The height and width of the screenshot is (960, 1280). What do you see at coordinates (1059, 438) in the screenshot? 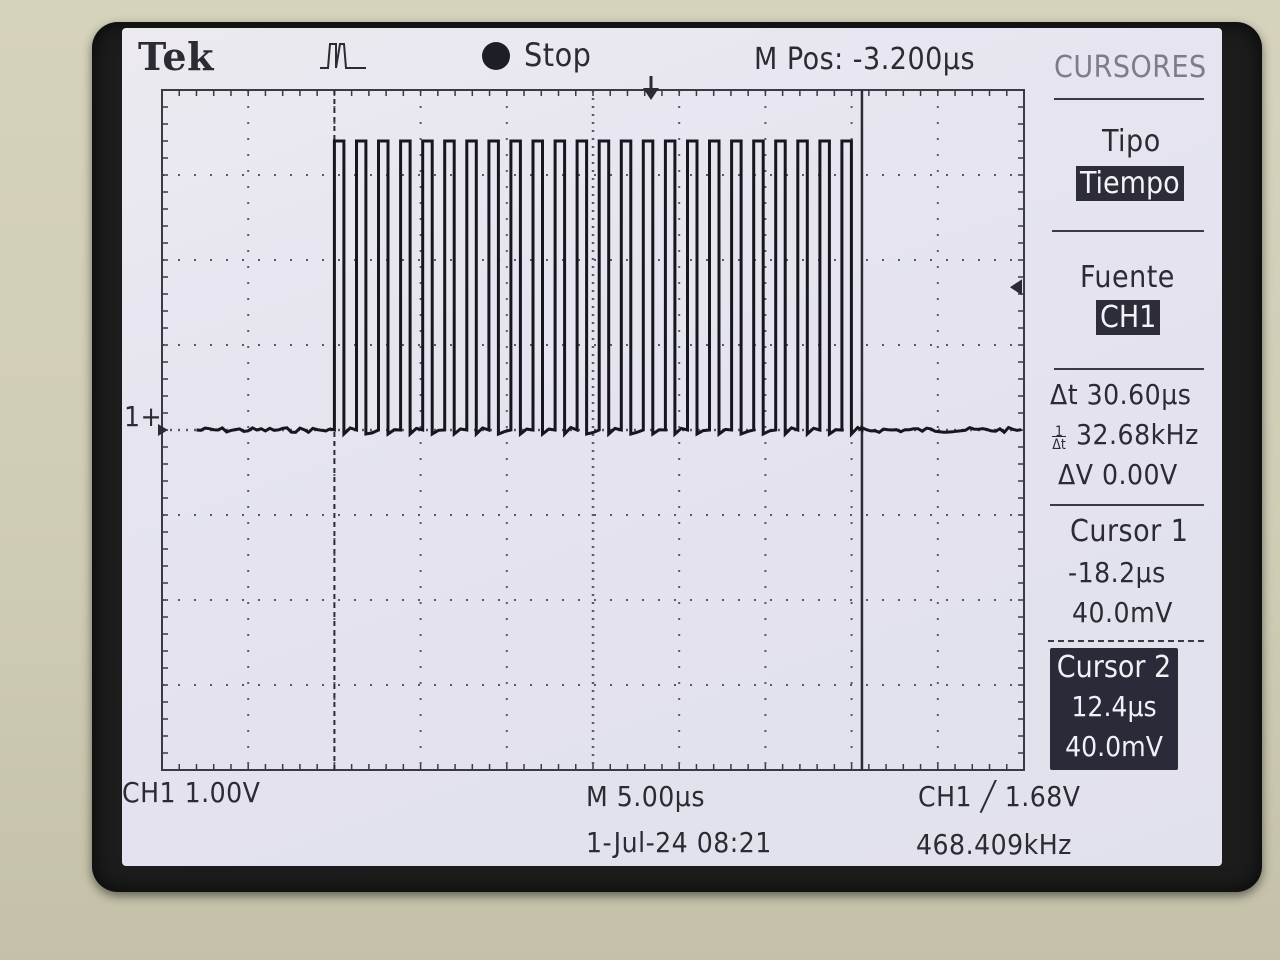
I see `inverse-delta-t-icon: 1 Δt` at bounding box center [1059, 438].